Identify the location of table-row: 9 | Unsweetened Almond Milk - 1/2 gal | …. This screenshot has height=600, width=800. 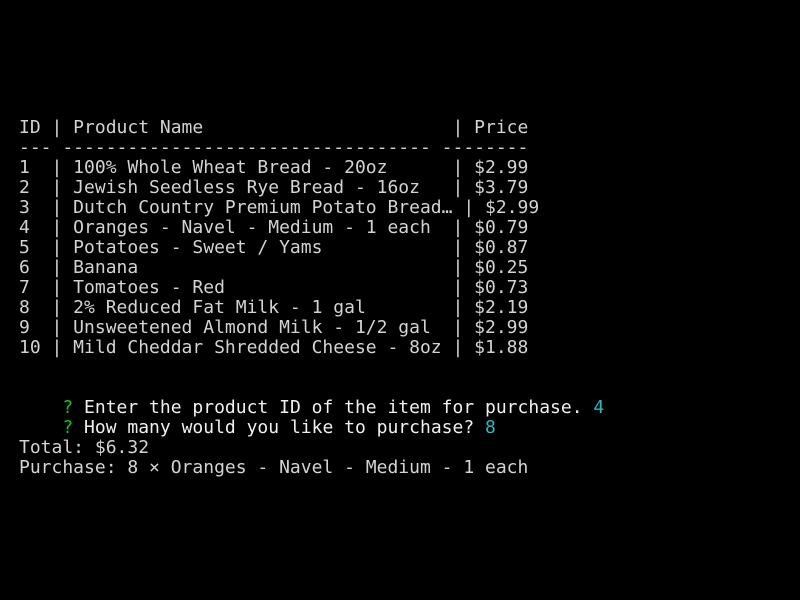
(274, 327).